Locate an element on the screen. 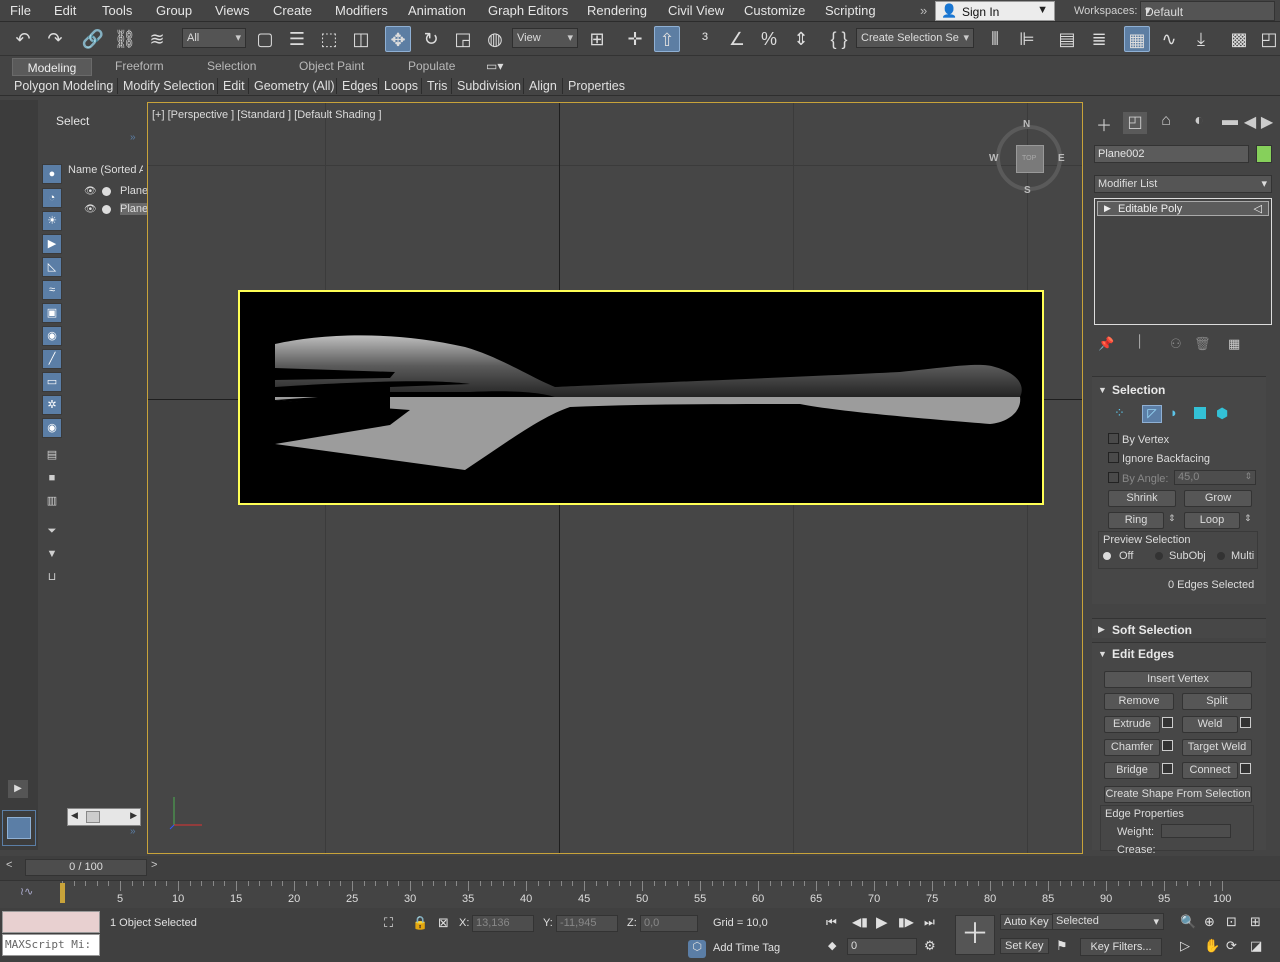 The width and height of the screenshot is (1280, 962). scroll-left-icon: ◀ is located at coordinates (1250, 123).